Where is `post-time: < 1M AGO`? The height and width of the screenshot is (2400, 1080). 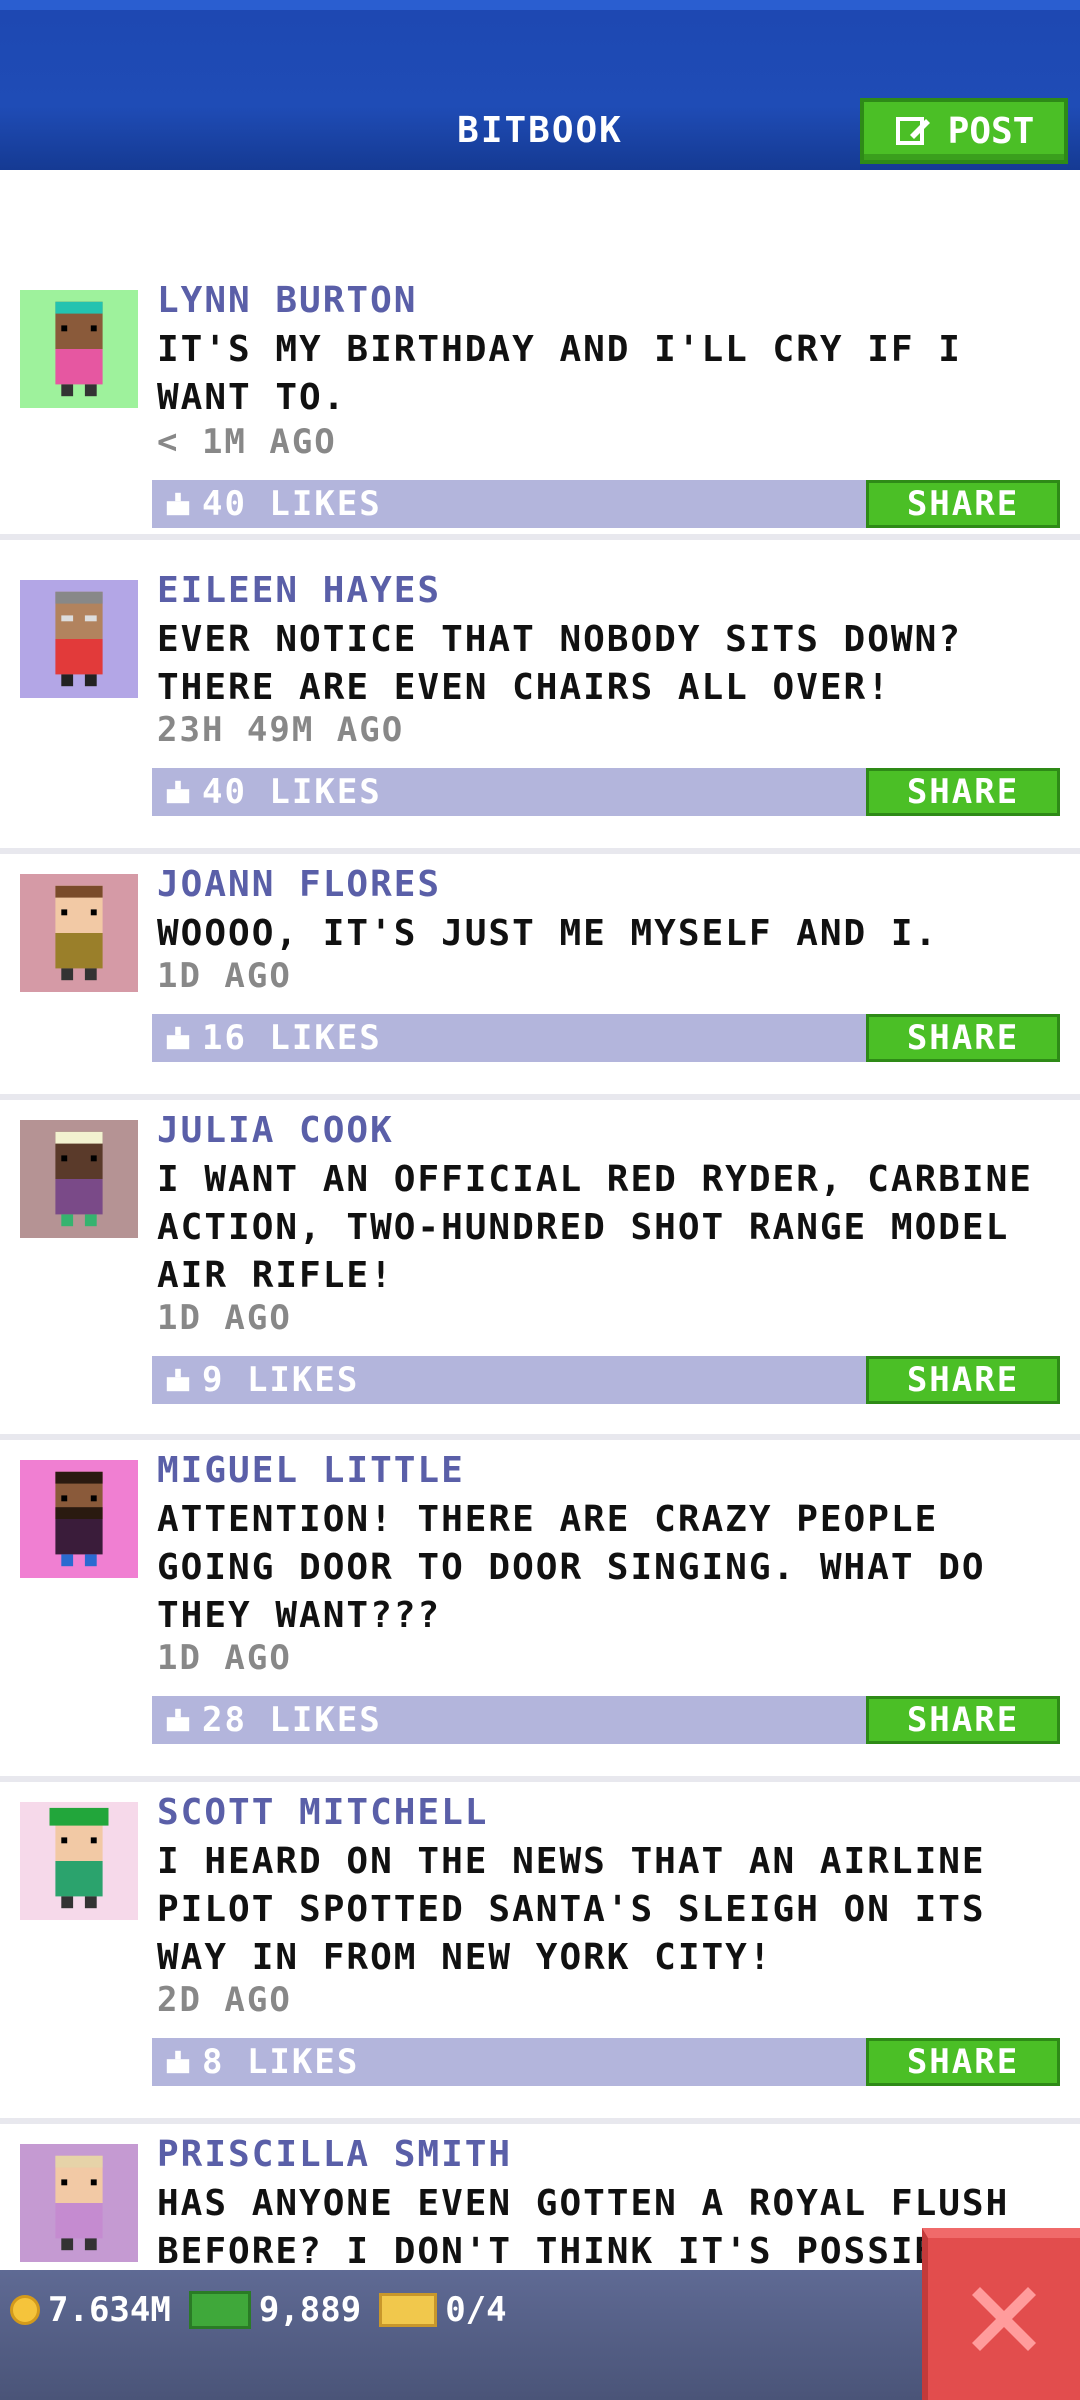
post-time: < 1M AGO is located at coordinates (247, 442).